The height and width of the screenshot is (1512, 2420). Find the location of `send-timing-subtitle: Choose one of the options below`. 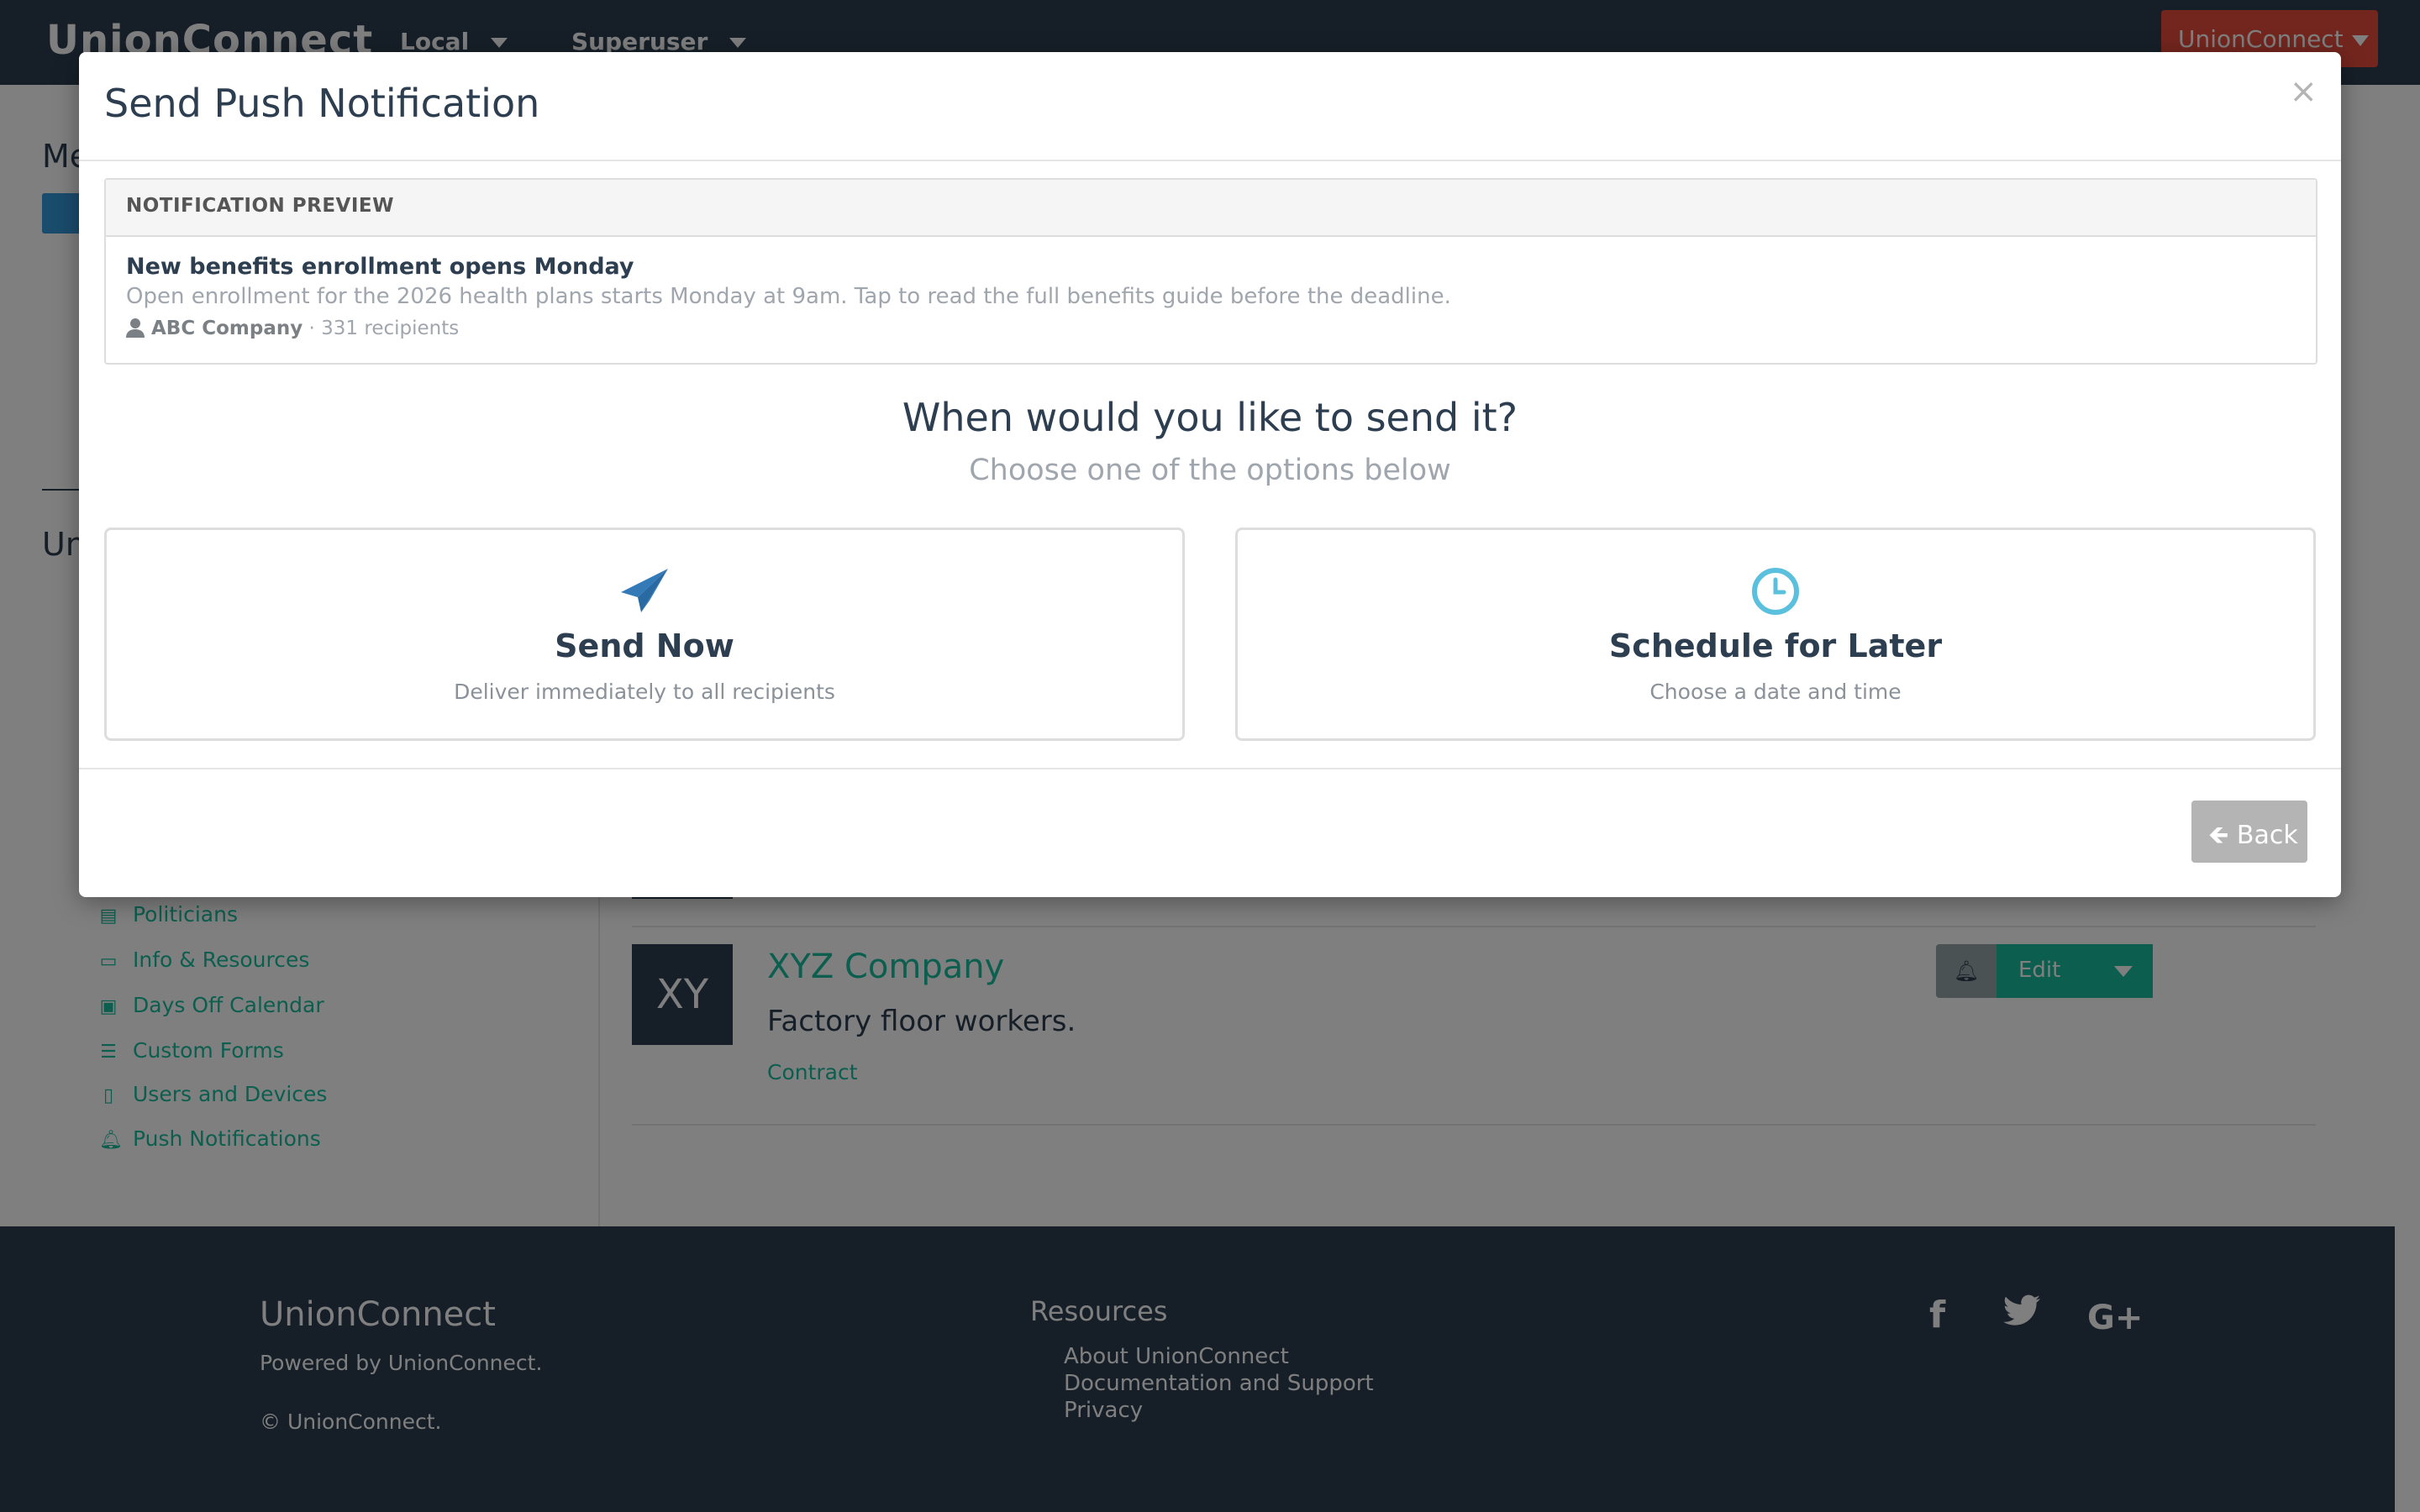

send-timing-subtitle: Choose one of the options below is located at coordinates (1210, 470).